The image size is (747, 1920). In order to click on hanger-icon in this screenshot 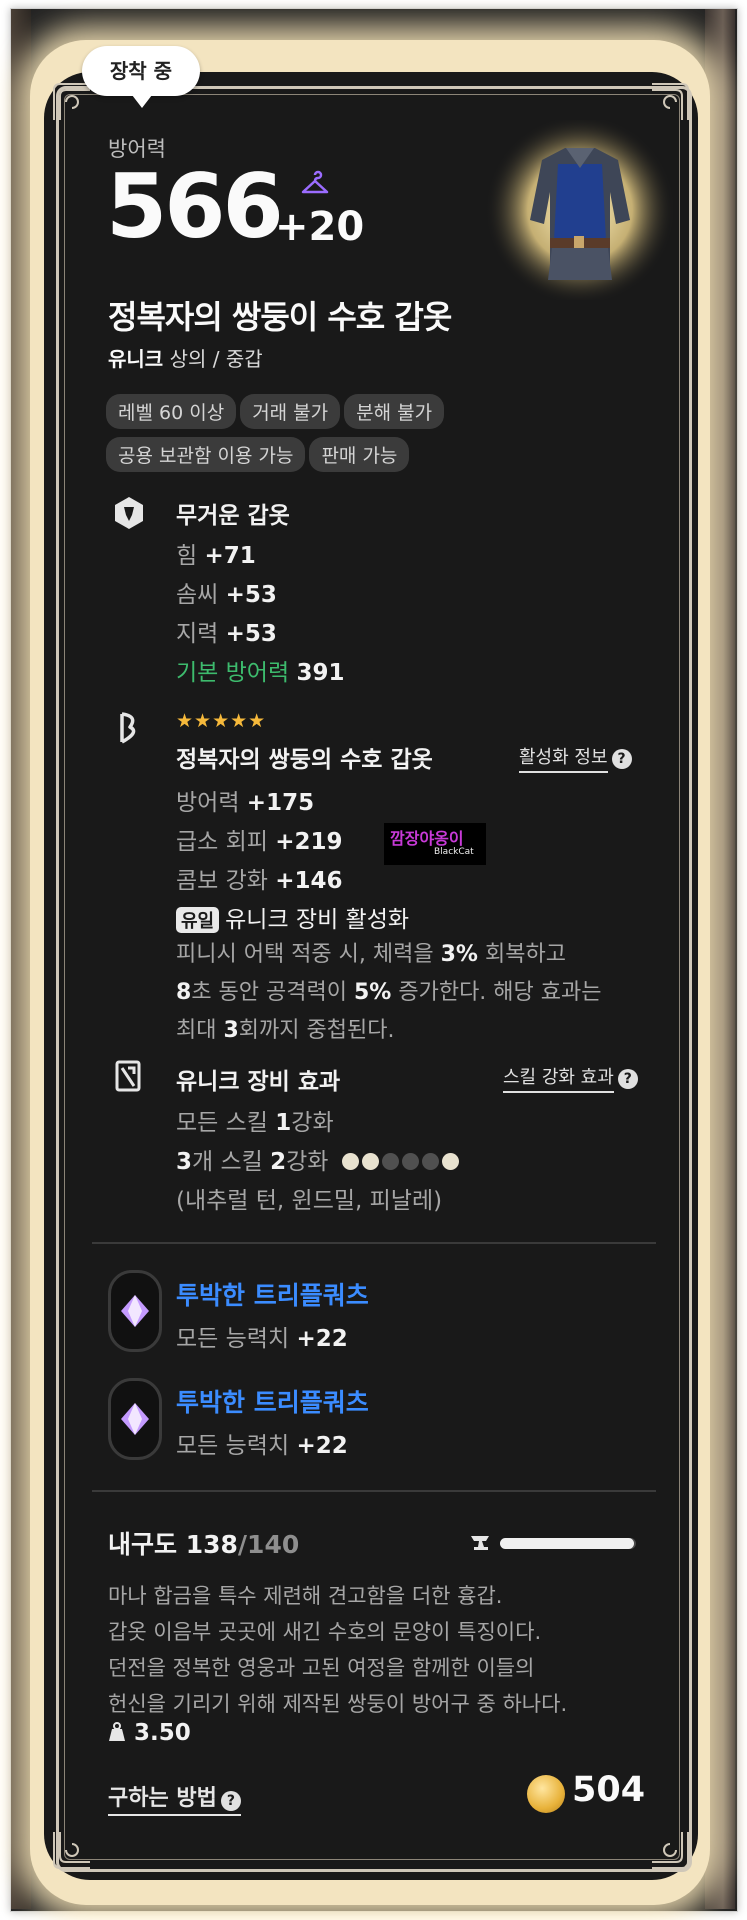, I will do `click(315, 182)`.